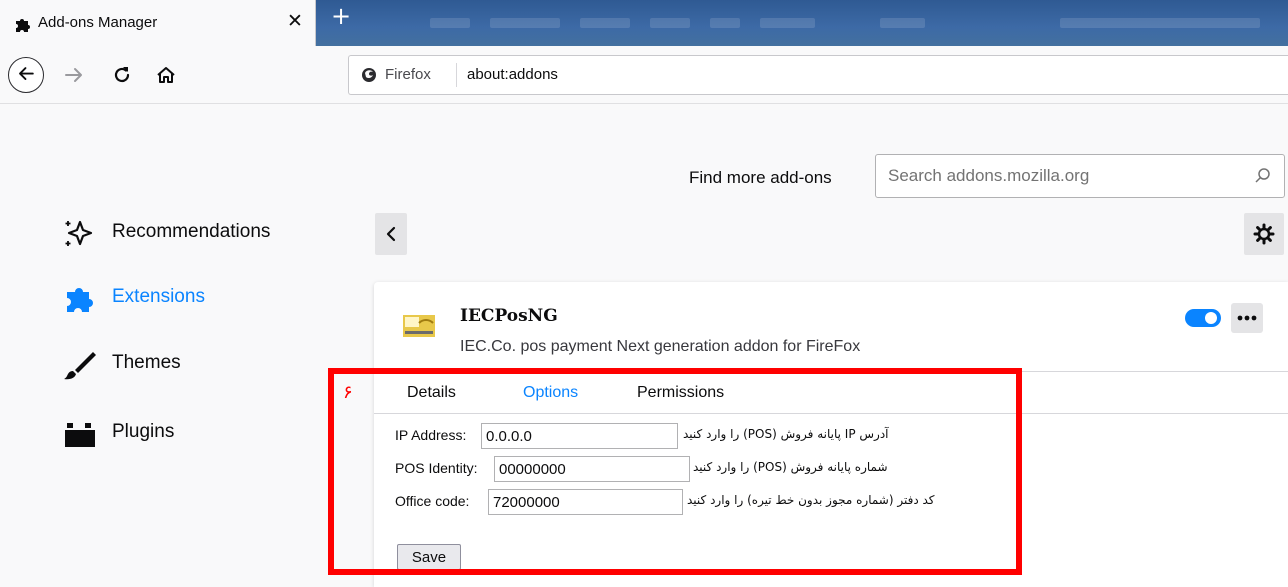 The width and height of the screenshot is (1288, 587). I want to click on home-icon, so click(166, 75).